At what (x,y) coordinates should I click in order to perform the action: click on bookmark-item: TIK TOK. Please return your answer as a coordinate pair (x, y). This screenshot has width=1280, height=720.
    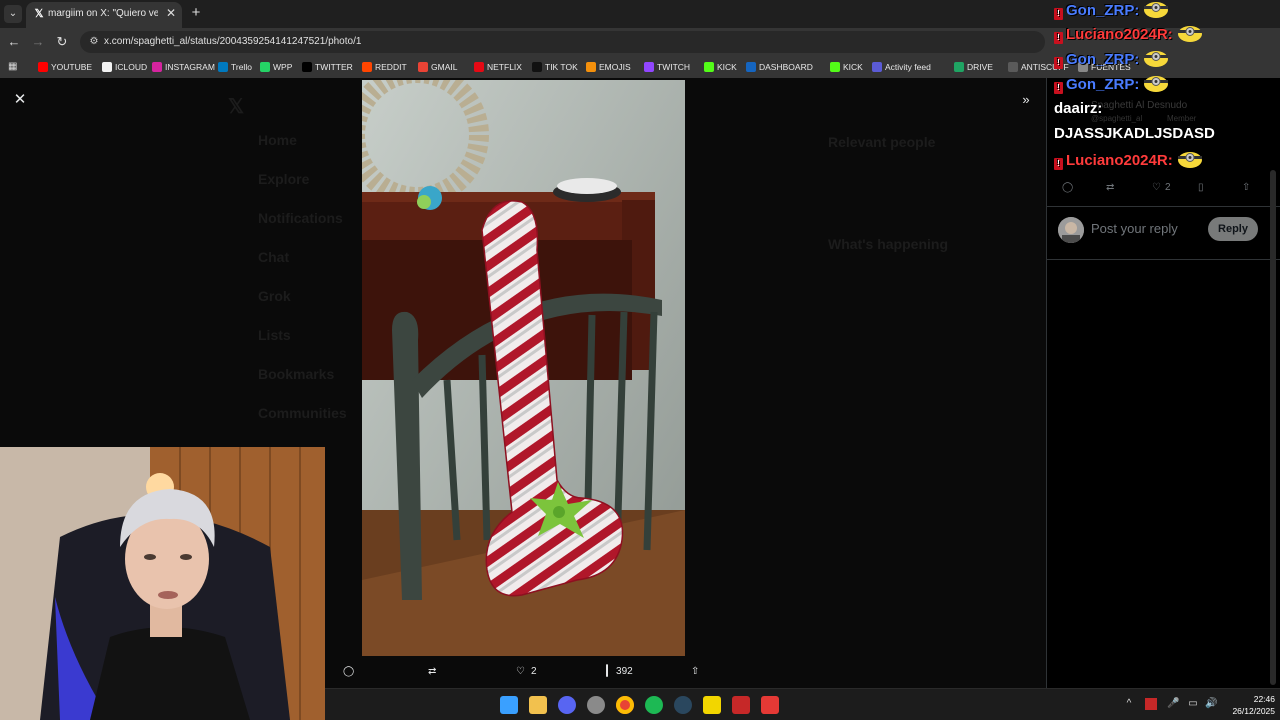
    Looking at the image, I should click on (555, 67).